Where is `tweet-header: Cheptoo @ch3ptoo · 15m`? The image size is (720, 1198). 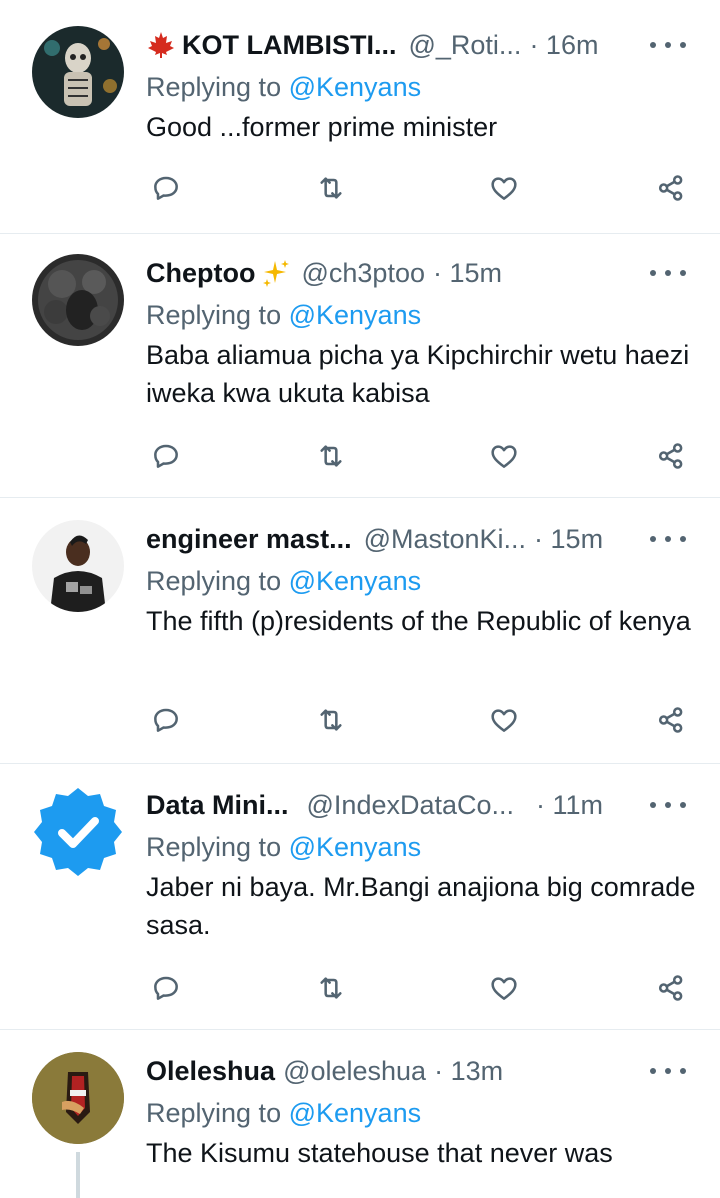
tweet-header: Cheptoo @ch3ptoo · 15m is located at coordinates (423, 273).